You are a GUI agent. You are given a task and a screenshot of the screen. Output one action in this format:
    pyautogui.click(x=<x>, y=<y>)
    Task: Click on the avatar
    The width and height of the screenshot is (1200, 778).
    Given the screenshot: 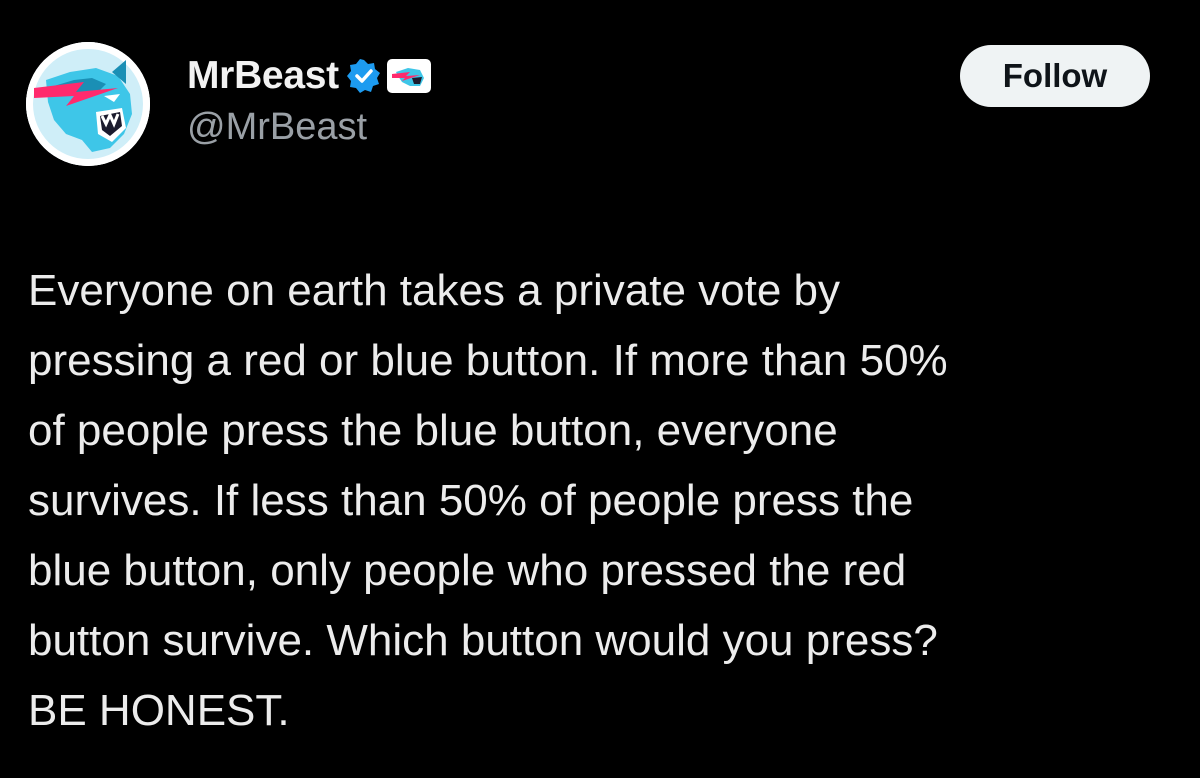 What is the action you would take?
    pyautogui.click(x=88, y=104)
    